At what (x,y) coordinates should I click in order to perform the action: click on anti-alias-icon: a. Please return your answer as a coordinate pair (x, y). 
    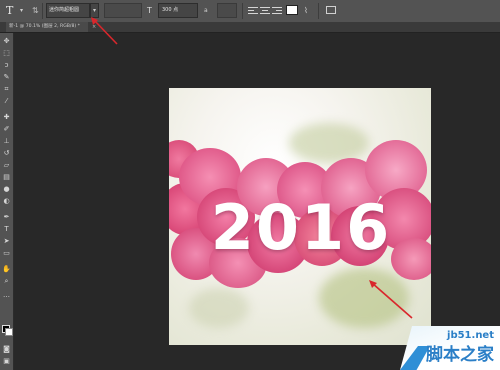
    Looking at the image, I should click on (206, 10).